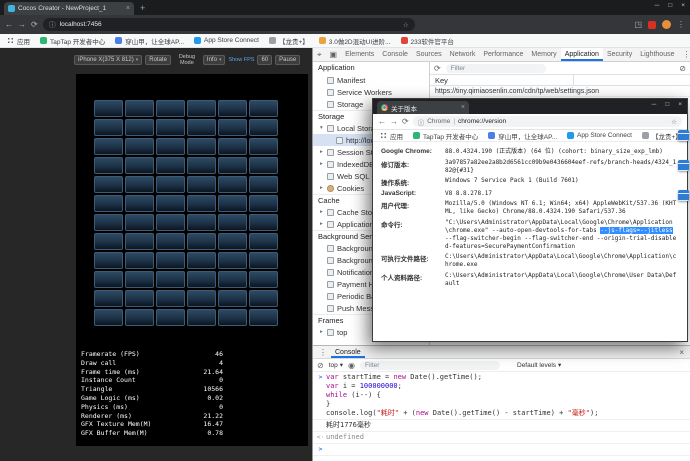 The width and height of the screenshot is (690, 461). I want to click on drawer-menu-icon: ⋮, so click(323, 352).